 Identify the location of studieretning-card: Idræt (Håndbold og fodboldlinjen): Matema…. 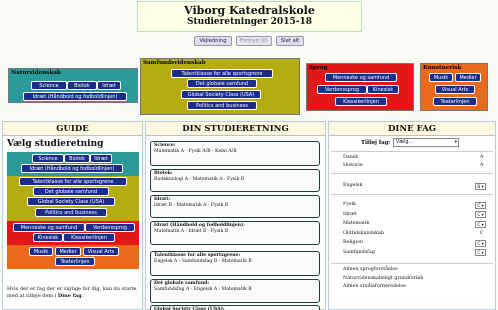
(235, 233).